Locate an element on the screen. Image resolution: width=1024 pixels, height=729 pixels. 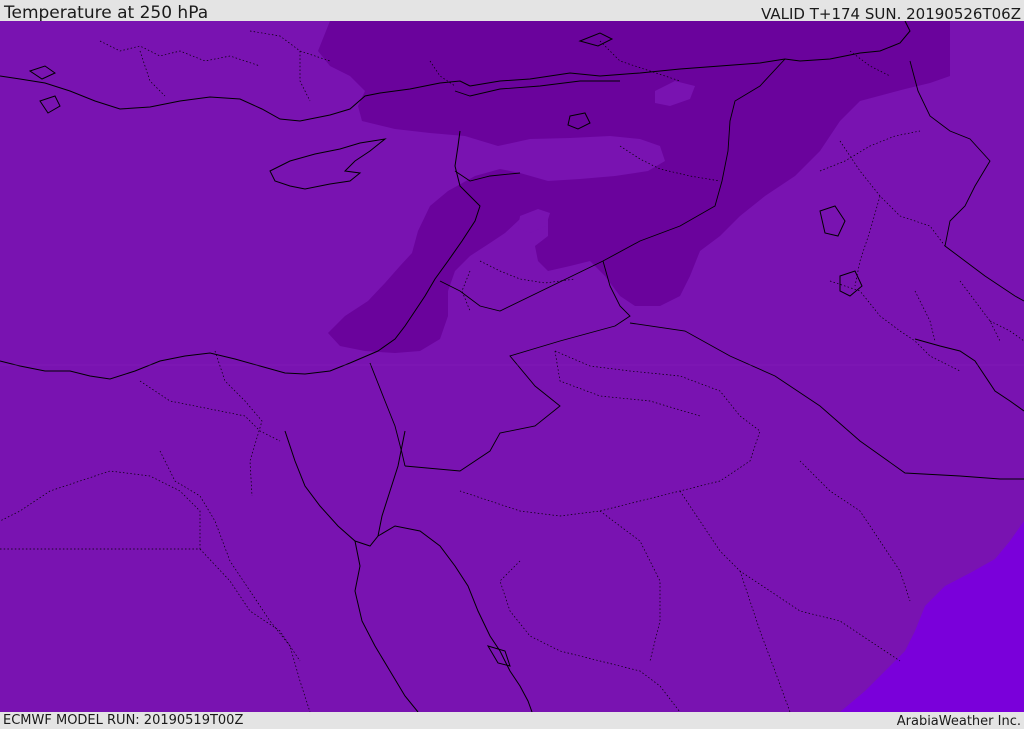
credit-label: ArabiaWeather Inc. is located at coordinates (958, 721).